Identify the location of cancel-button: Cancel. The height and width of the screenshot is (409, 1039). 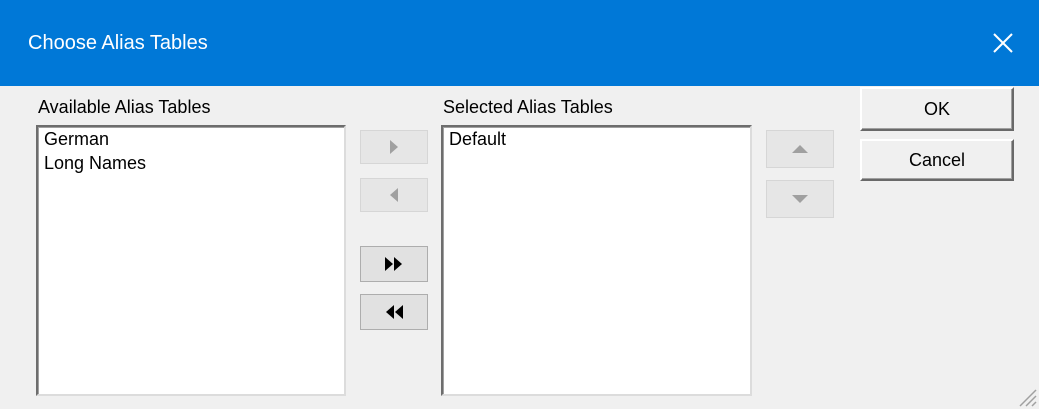
(937, 160).